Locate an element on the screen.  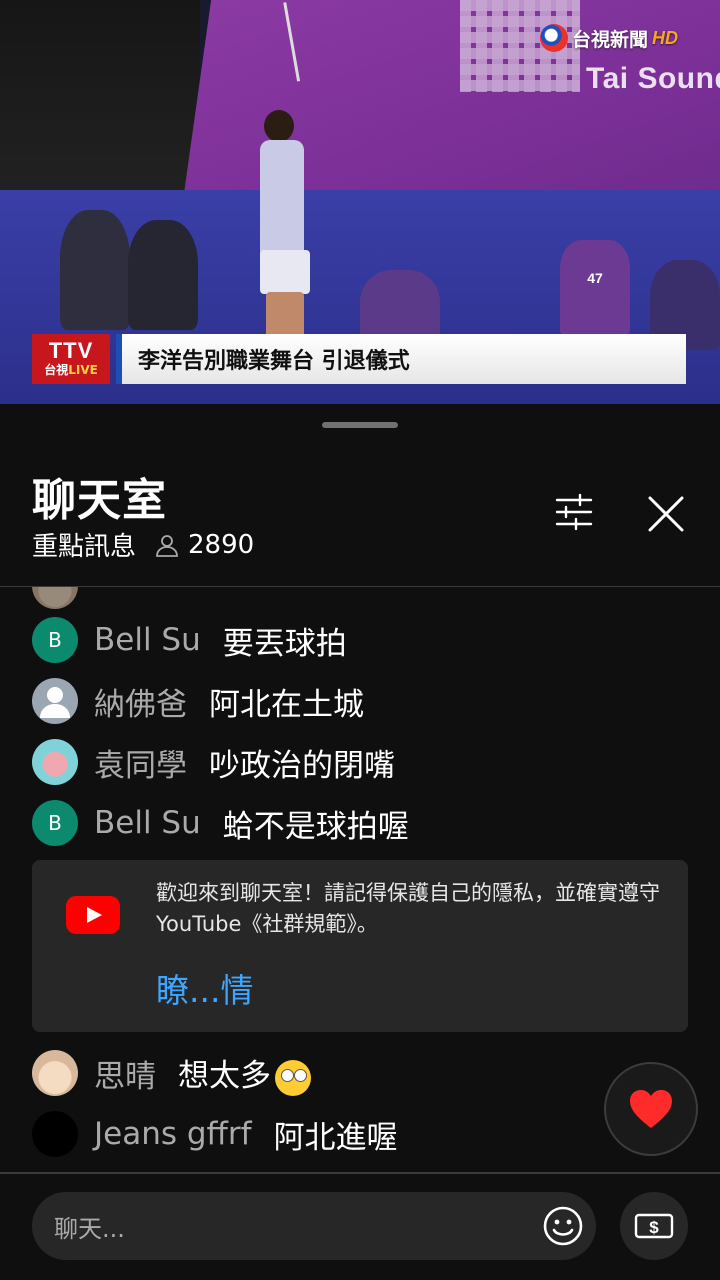
news-lower-third: TTV 台視LIVE 李洋告別職業舞台 引退儀式 is located at coordinates (359, 359).